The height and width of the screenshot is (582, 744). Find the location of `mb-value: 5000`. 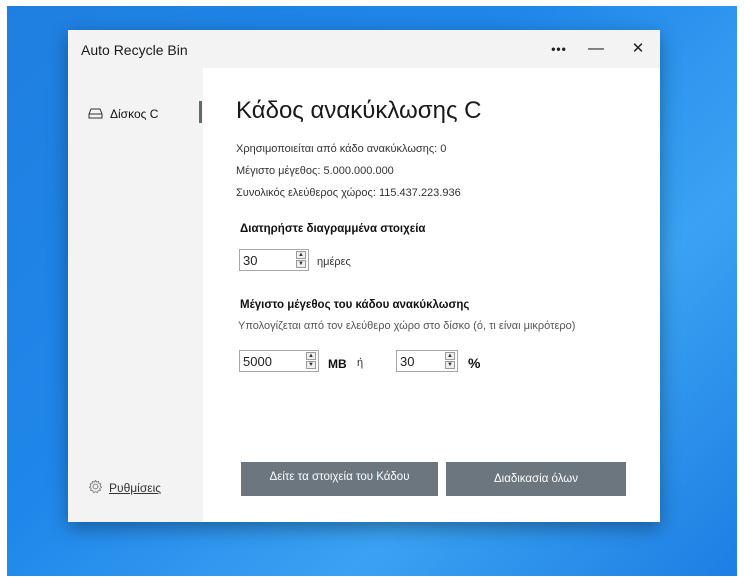

mb-value: 5000 is located at coordinates (257, 361).